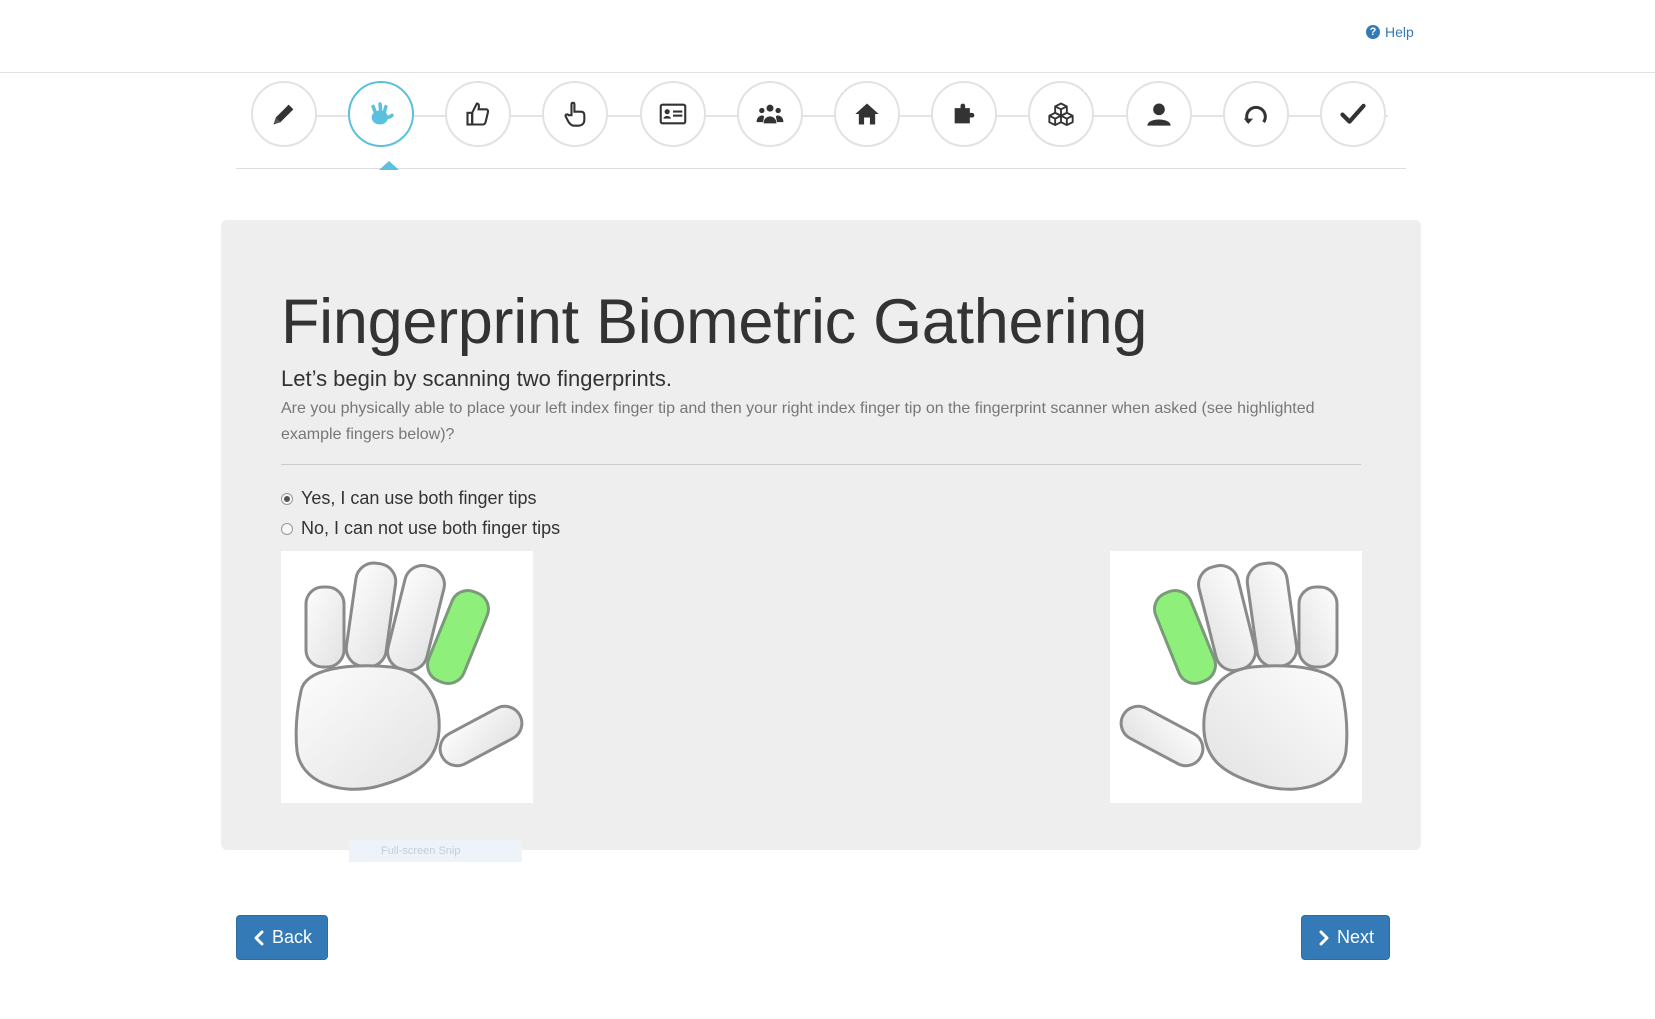 The width and height of the screenshot is (1655, 1019). I want to click on home-icon, so click(867, 114).